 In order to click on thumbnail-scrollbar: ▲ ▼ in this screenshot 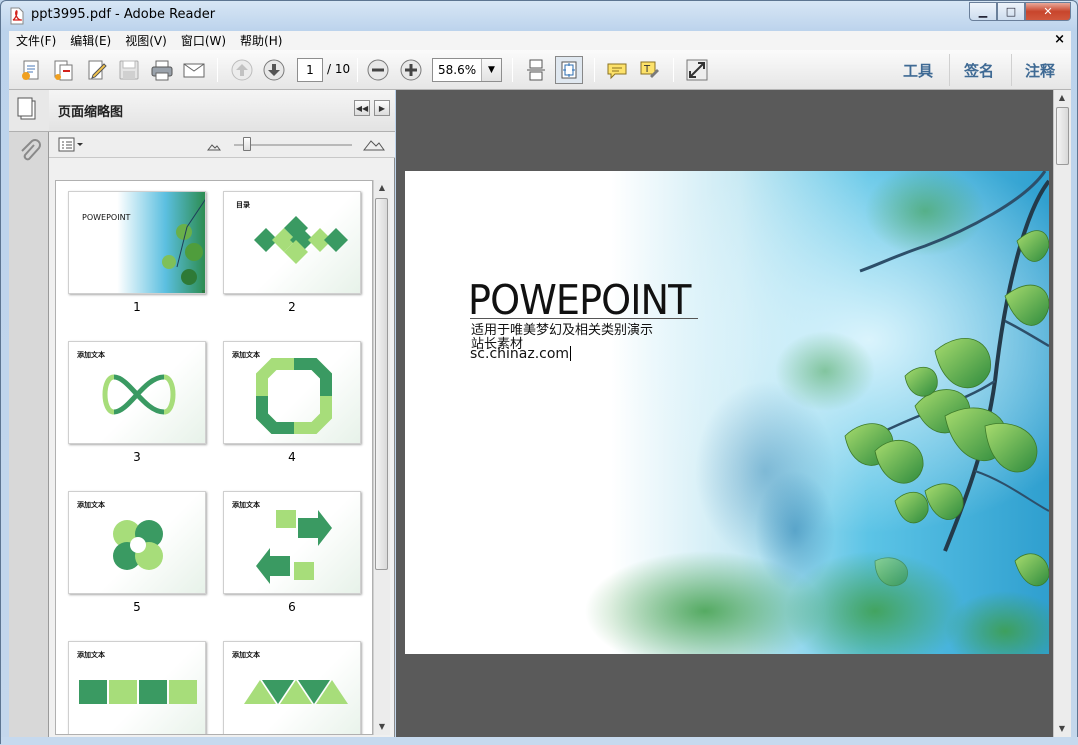, I will do `click(381, 457)`.